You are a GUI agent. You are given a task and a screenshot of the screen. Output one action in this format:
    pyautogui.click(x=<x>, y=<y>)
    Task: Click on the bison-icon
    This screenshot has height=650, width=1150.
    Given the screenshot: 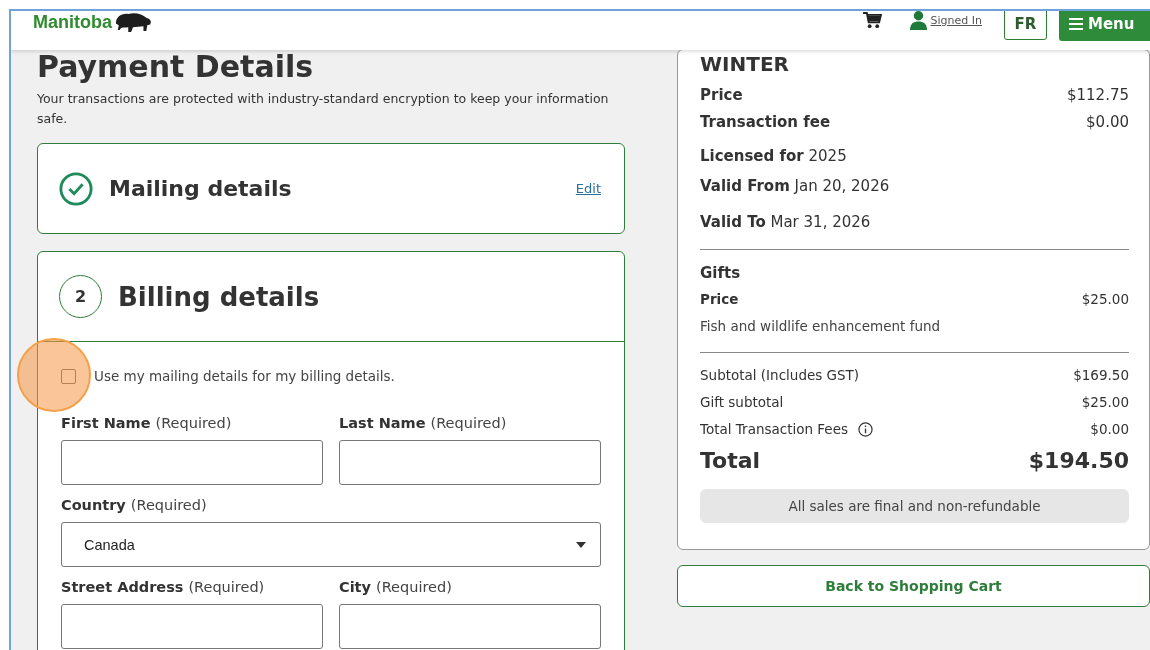 What is the action you would take?
    pyautogui.click(x=133, y=22)
    